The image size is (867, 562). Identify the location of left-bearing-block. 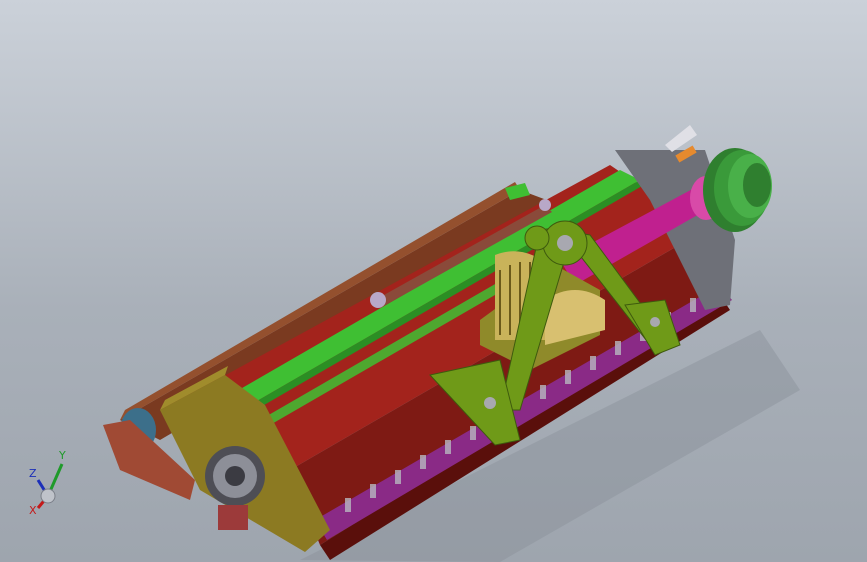
(233, 517).